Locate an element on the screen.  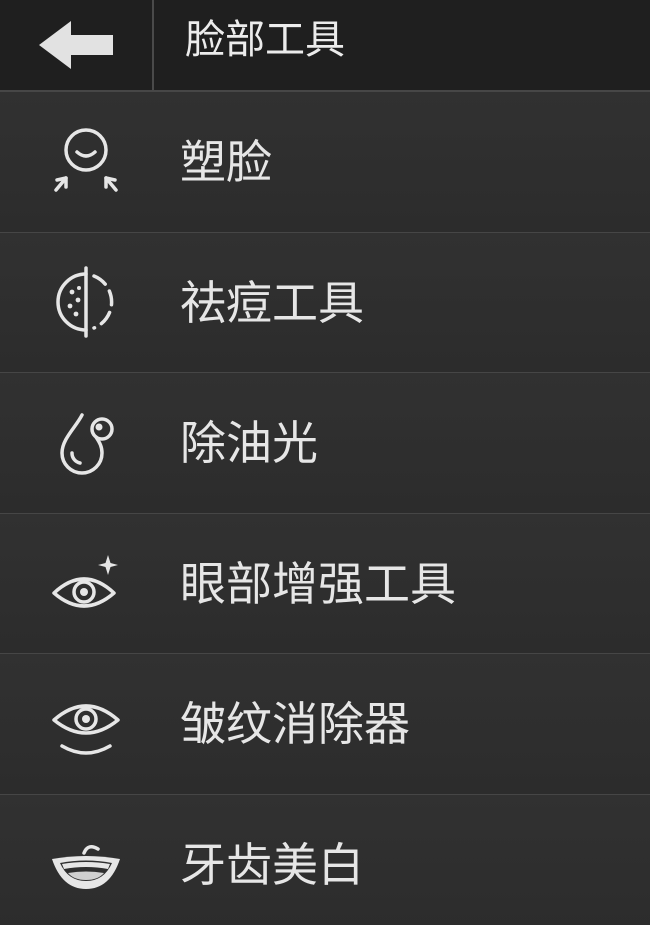
menu-item-label: 除油光 is located at coordinates (249, 443).